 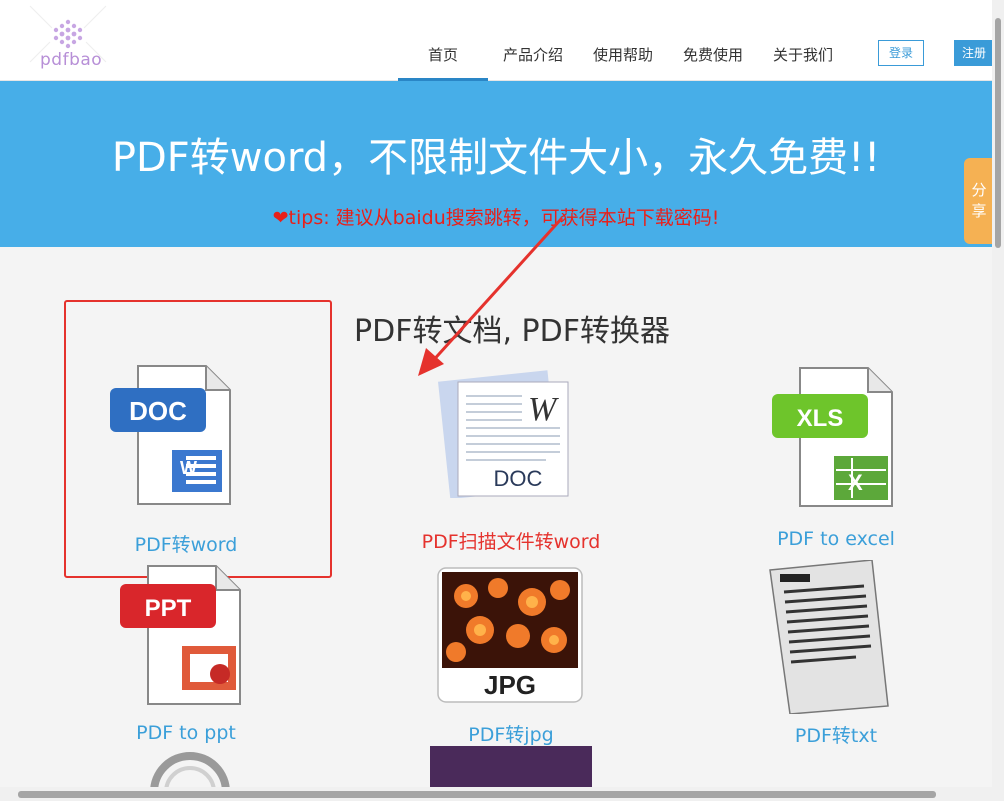 What do you see at coordinates (979, 190) in the screenshot?
I see `share-label-1: 分` at bounding box center [979, 190].